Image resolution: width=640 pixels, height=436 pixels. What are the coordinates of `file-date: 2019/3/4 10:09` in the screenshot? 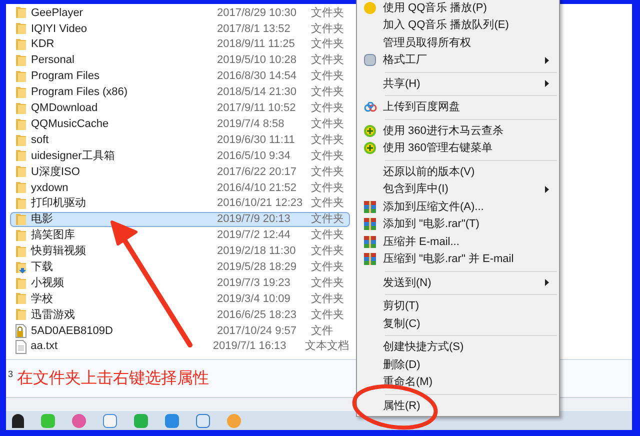 It's located at (254, 299).